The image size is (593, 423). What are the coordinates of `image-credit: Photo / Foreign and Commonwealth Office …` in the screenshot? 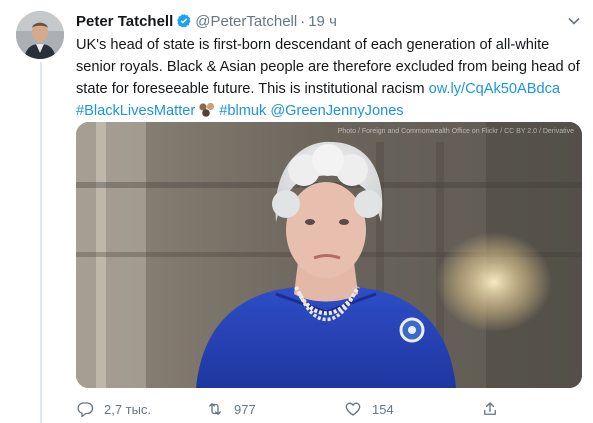 It's located at (455, 131).